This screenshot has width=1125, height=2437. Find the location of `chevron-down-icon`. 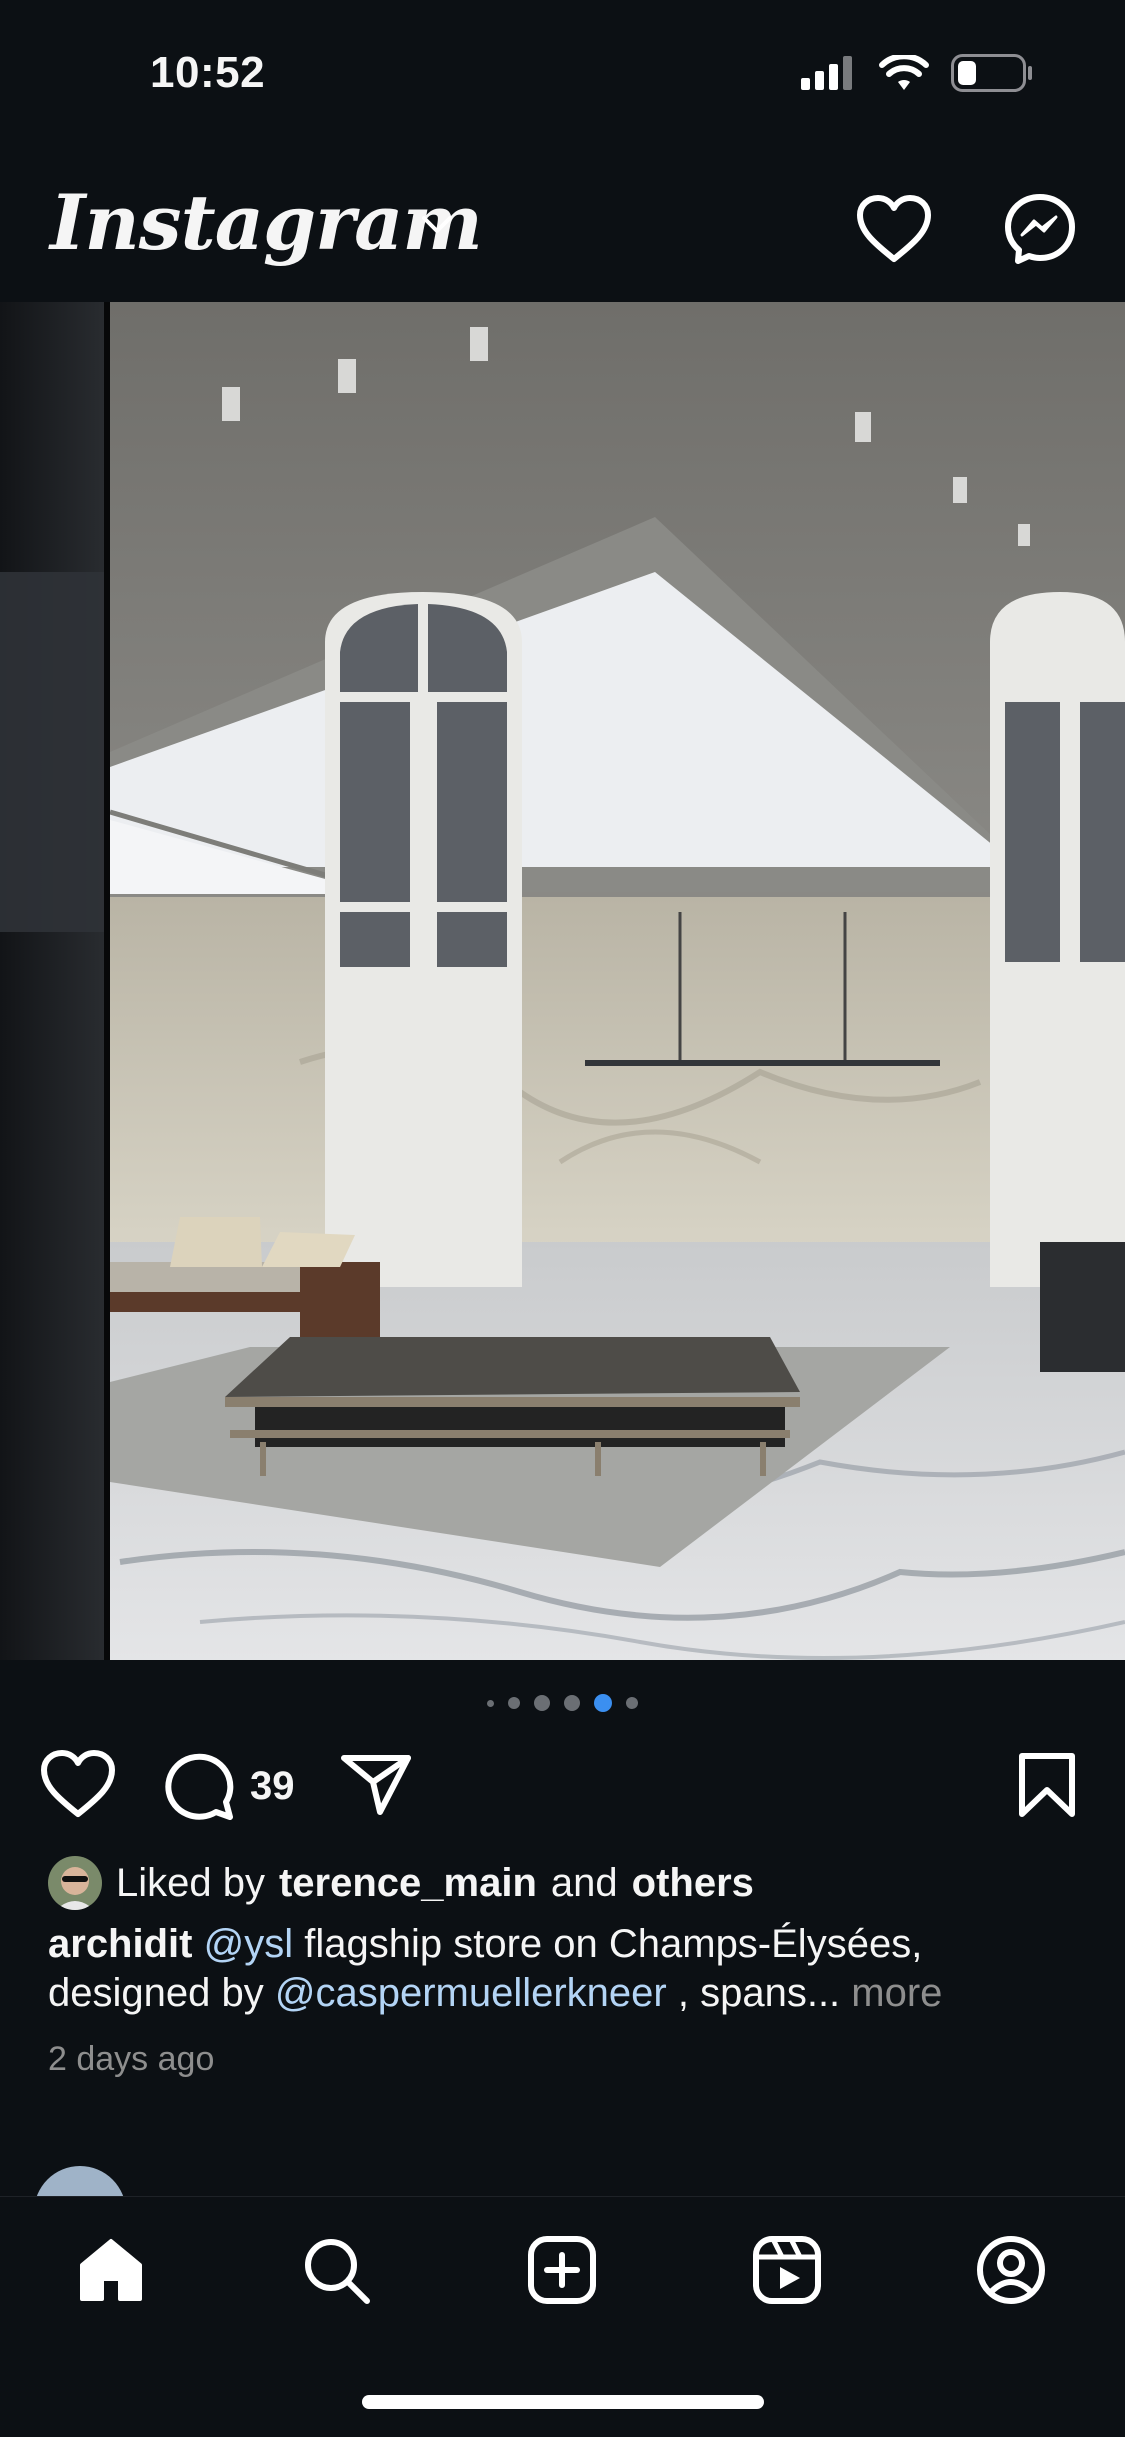

chevron-down-icon is located at coordinates (437, 225).